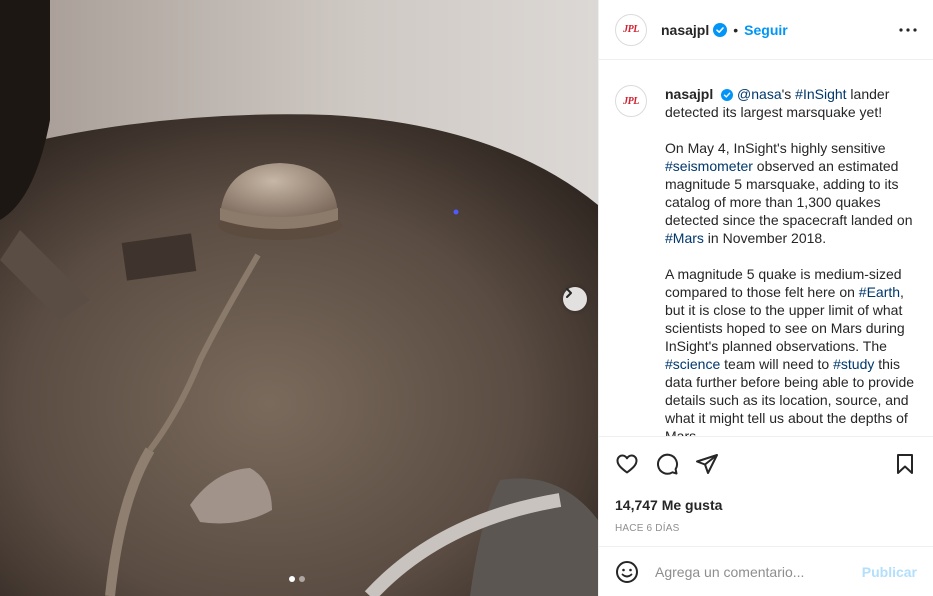 The height and width of the screenshot is (596, 933). I want to click on caption-avatar: JPL, so click(631, 101).